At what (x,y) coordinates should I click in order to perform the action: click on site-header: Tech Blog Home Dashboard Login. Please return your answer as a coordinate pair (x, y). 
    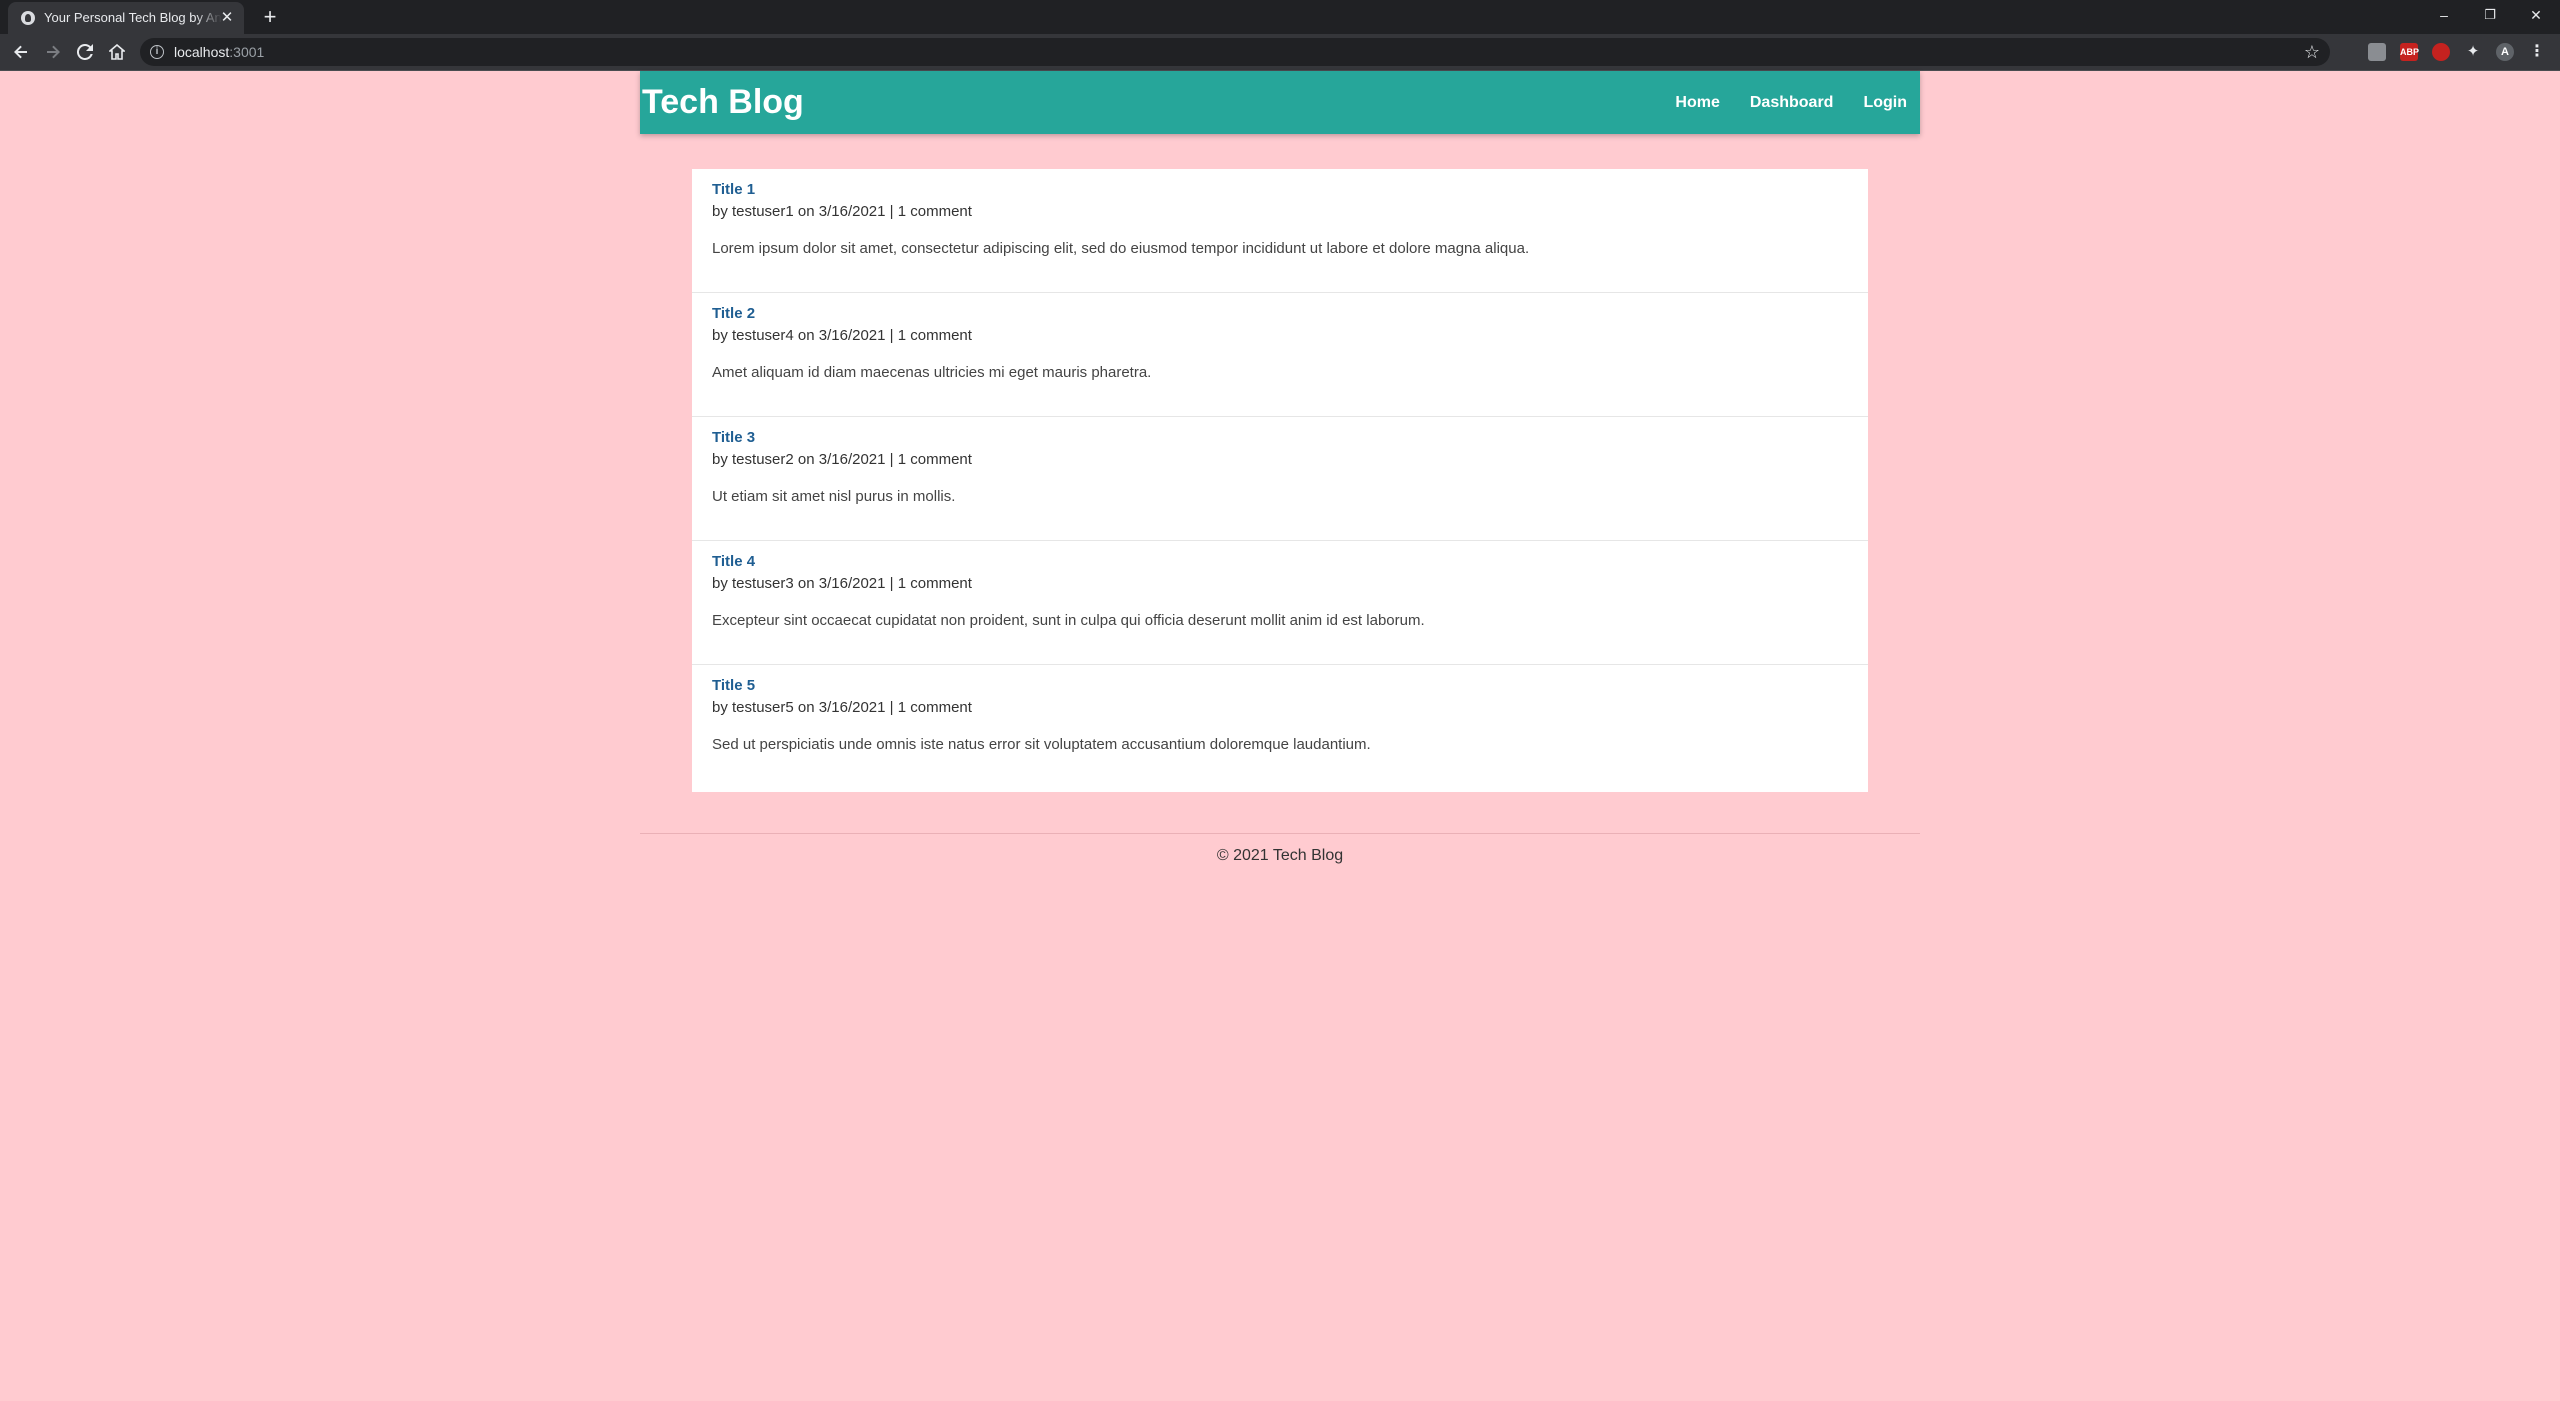
    Looking at the image, I should click on (1280, 102).